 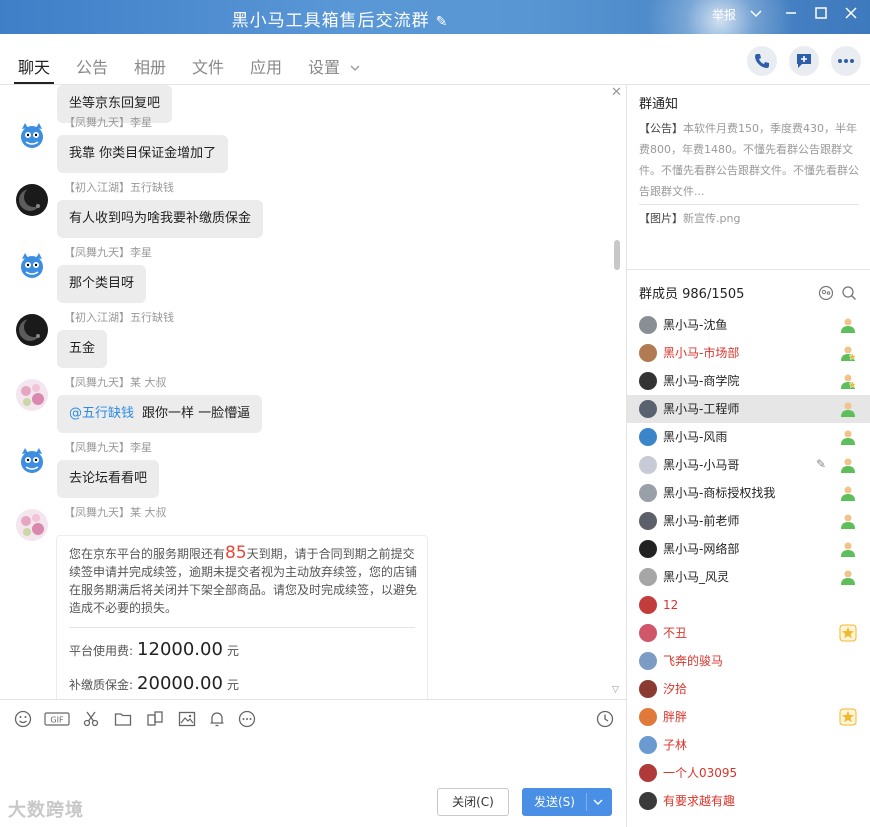 What do you see at coordinates (208, 66) in the screenshot?
I see `tab-files: 文件` at bounding box center [208, 66].